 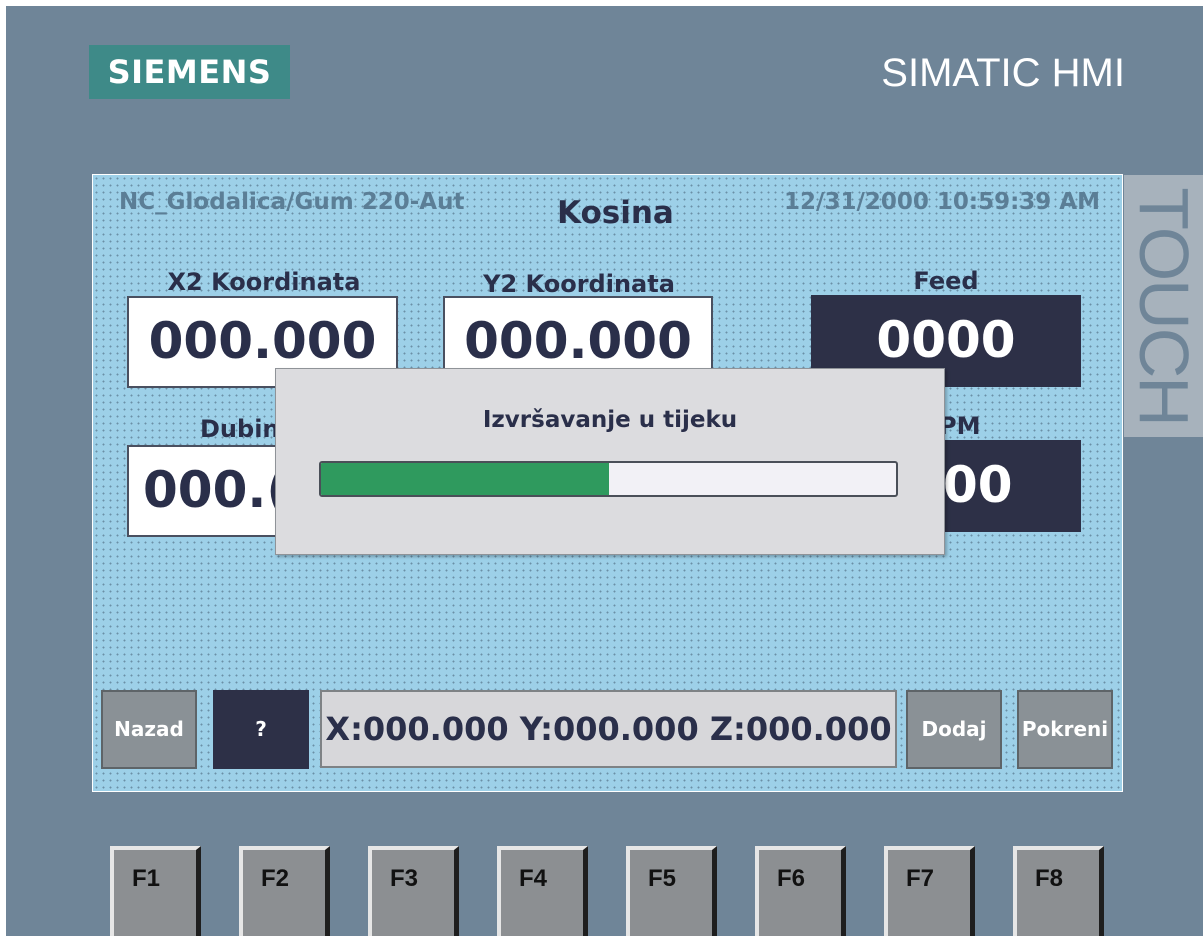 I want to click on f8-key: F8, so click(x=1058, y=891).